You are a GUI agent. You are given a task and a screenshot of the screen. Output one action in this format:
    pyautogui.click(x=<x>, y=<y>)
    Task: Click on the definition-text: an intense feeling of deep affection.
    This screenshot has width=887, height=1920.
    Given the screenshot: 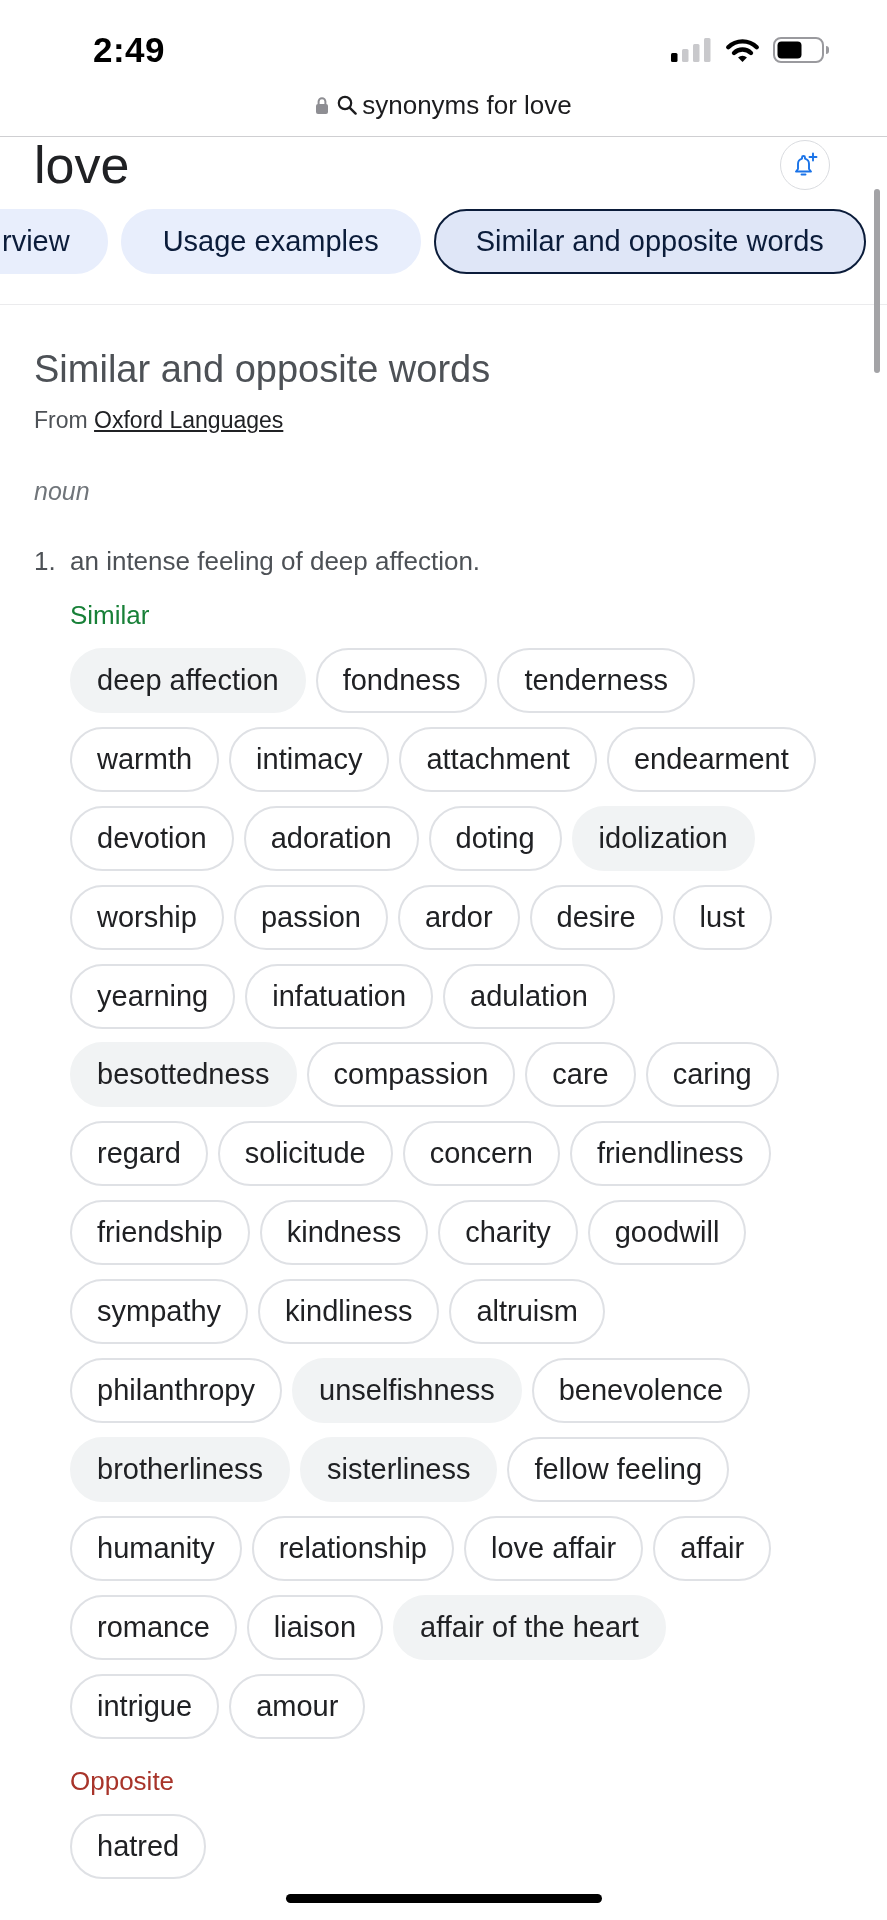 What is the action you would take?
    pyautogui.click(x=275, y=561)
    